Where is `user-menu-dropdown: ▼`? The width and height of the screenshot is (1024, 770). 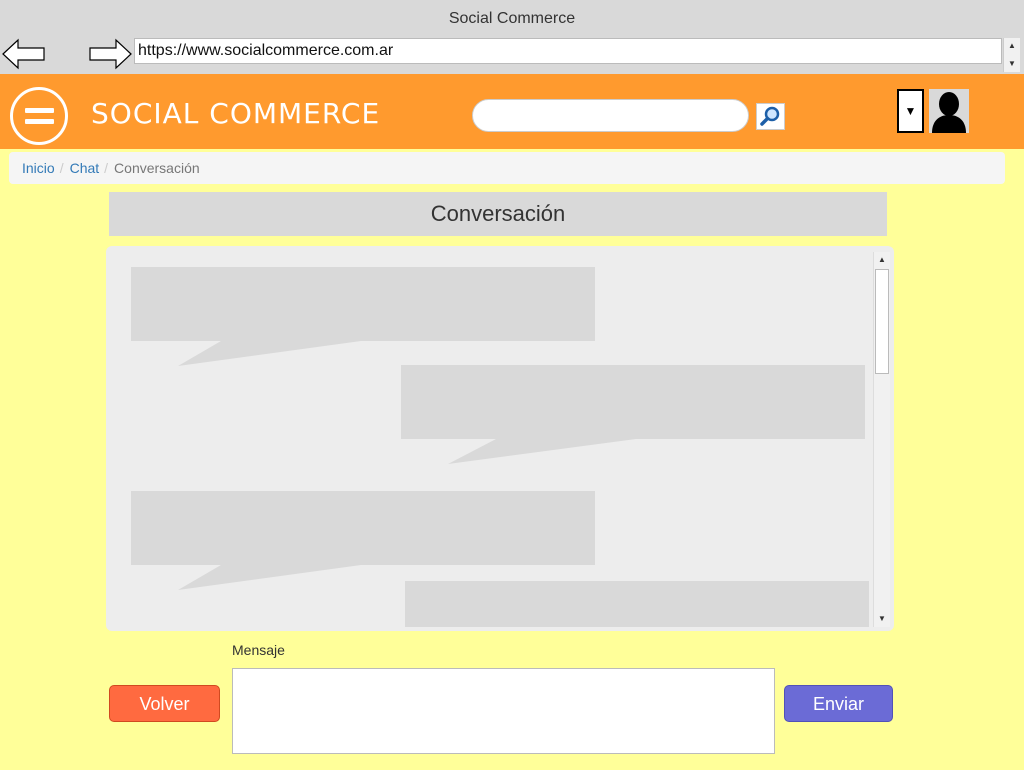
user-menu-dropdown: ▼ is located at coordinates (910, 111).